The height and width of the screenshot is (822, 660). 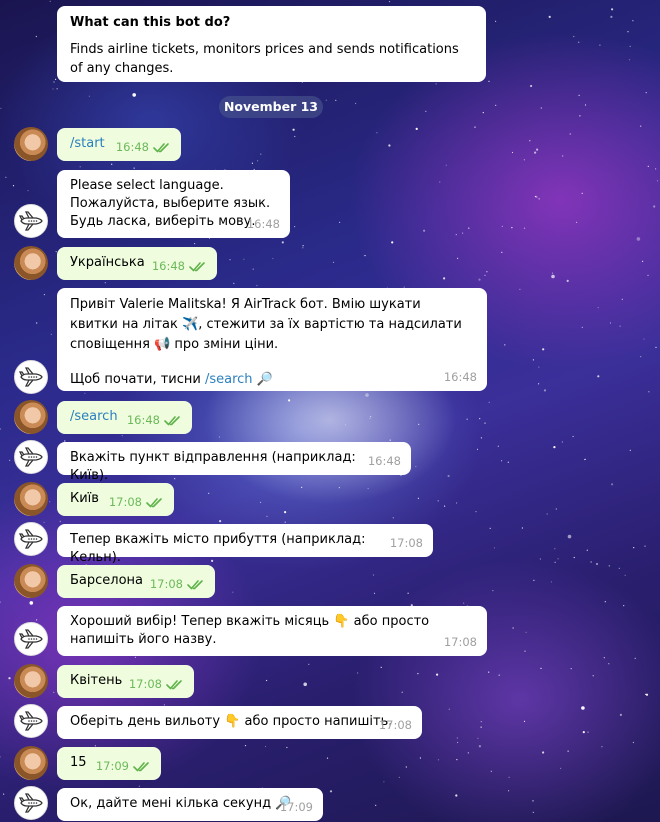 I want to click on message-bubble: Українська 16:48, so click(x=137, y=263).